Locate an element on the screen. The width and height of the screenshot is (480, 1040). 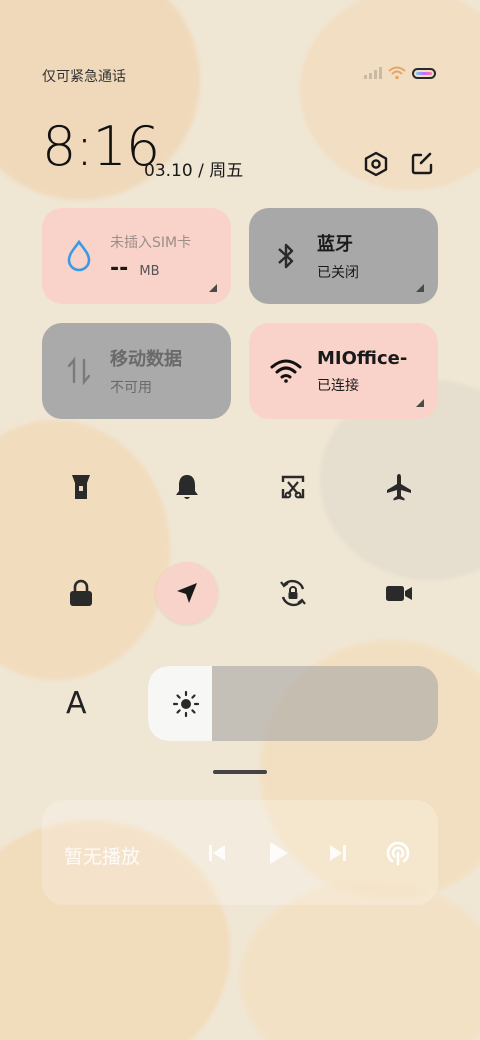
panel-drag-handle is located at coordinates (240, 772).